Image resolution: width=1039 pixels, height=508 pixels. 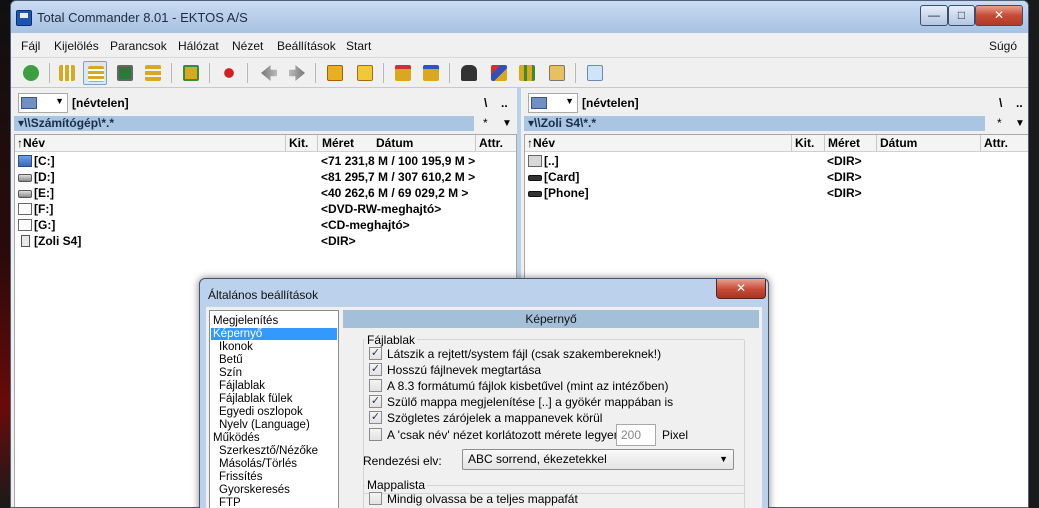 I want to click on compare-icon, so click(x=527, y=73).